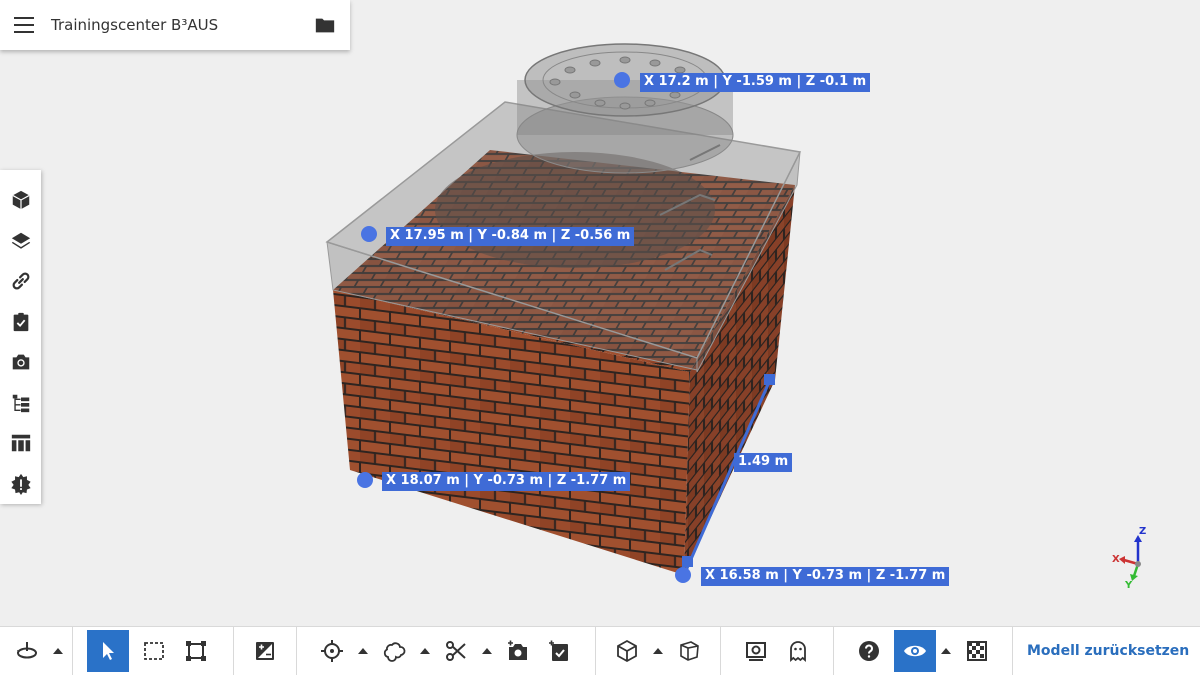 Image resolution: width=1200 pixels, height=675 pixels. I want to click on exposure-icon, so click(265, 651).